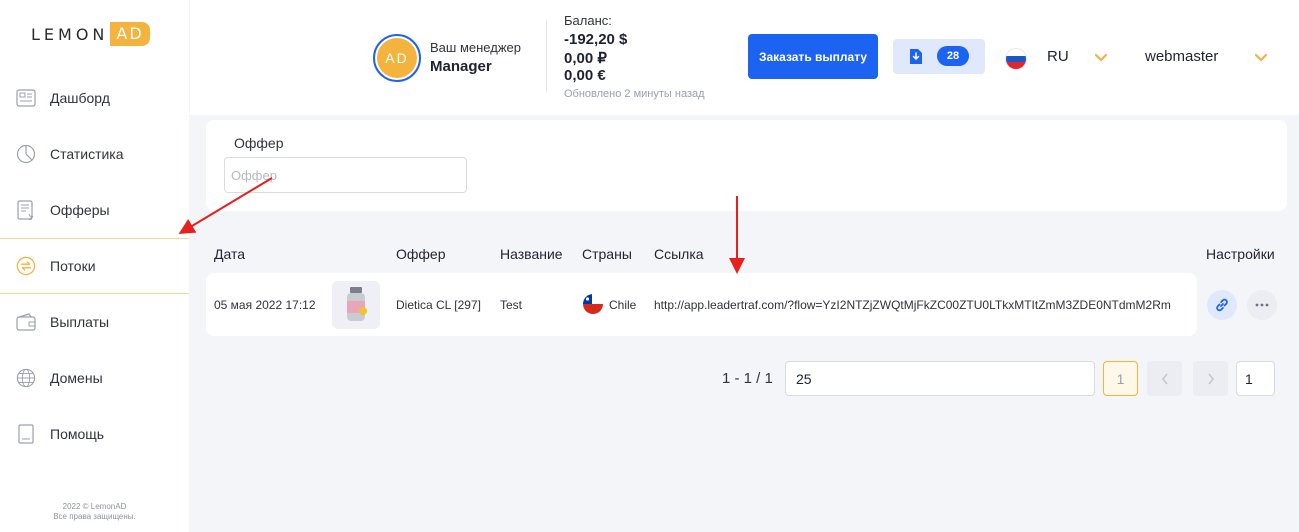  I want to click on more-dots-icon, so click(1262, 305).